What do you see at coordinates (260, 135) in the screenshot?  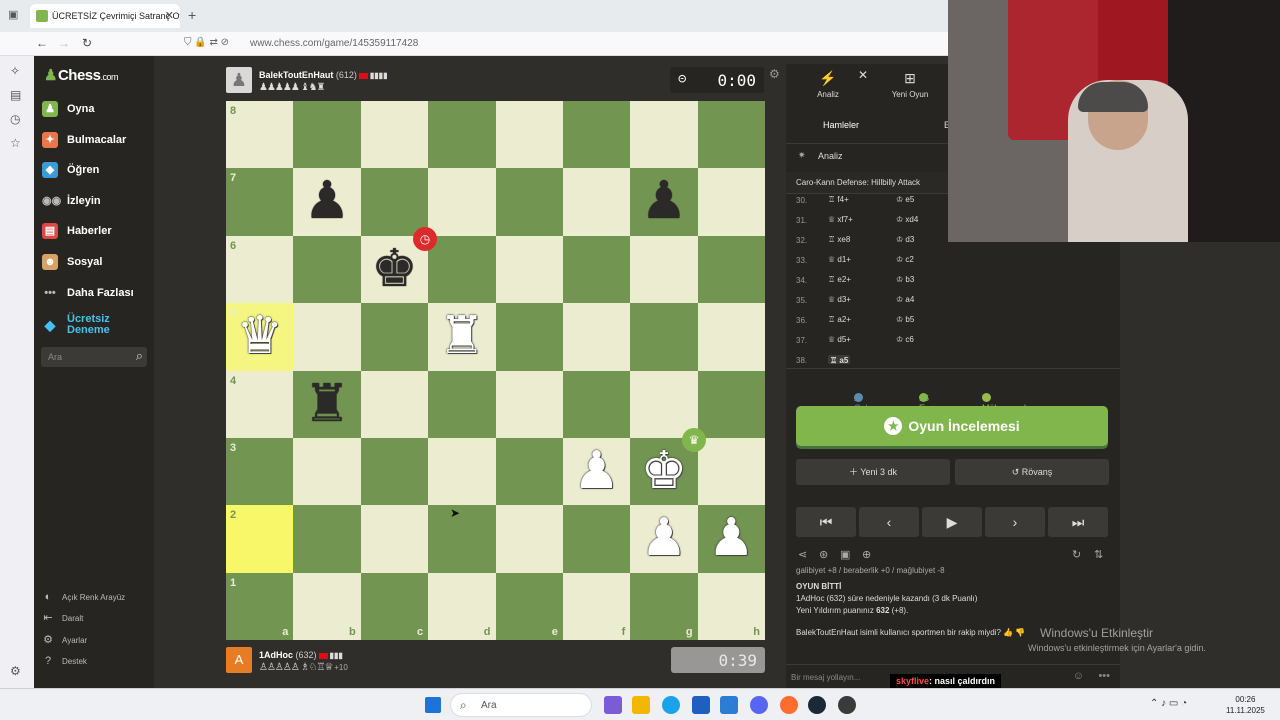 I see `square-a8: 8` at bounding box center [260, 135].